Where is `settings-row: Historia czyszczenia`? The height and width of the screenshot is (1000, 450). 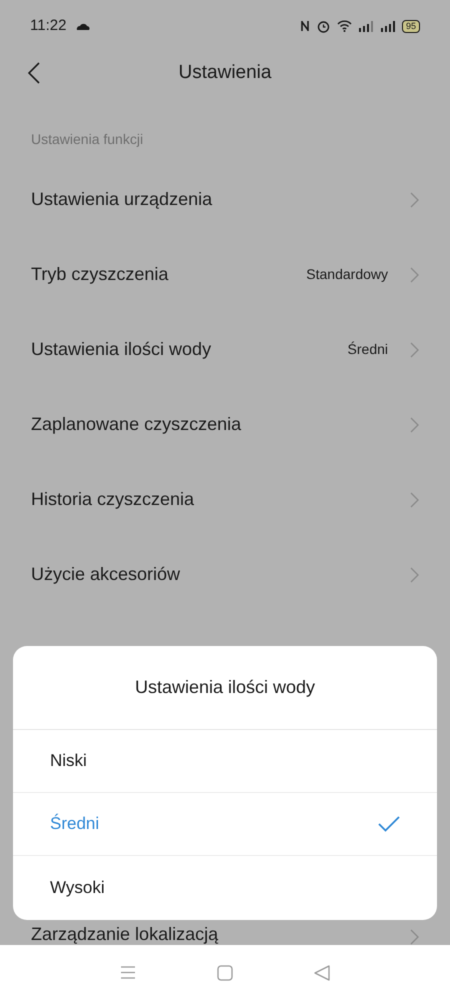
settings-row: Historia czyszczenia is located at coordinates (225, 499).